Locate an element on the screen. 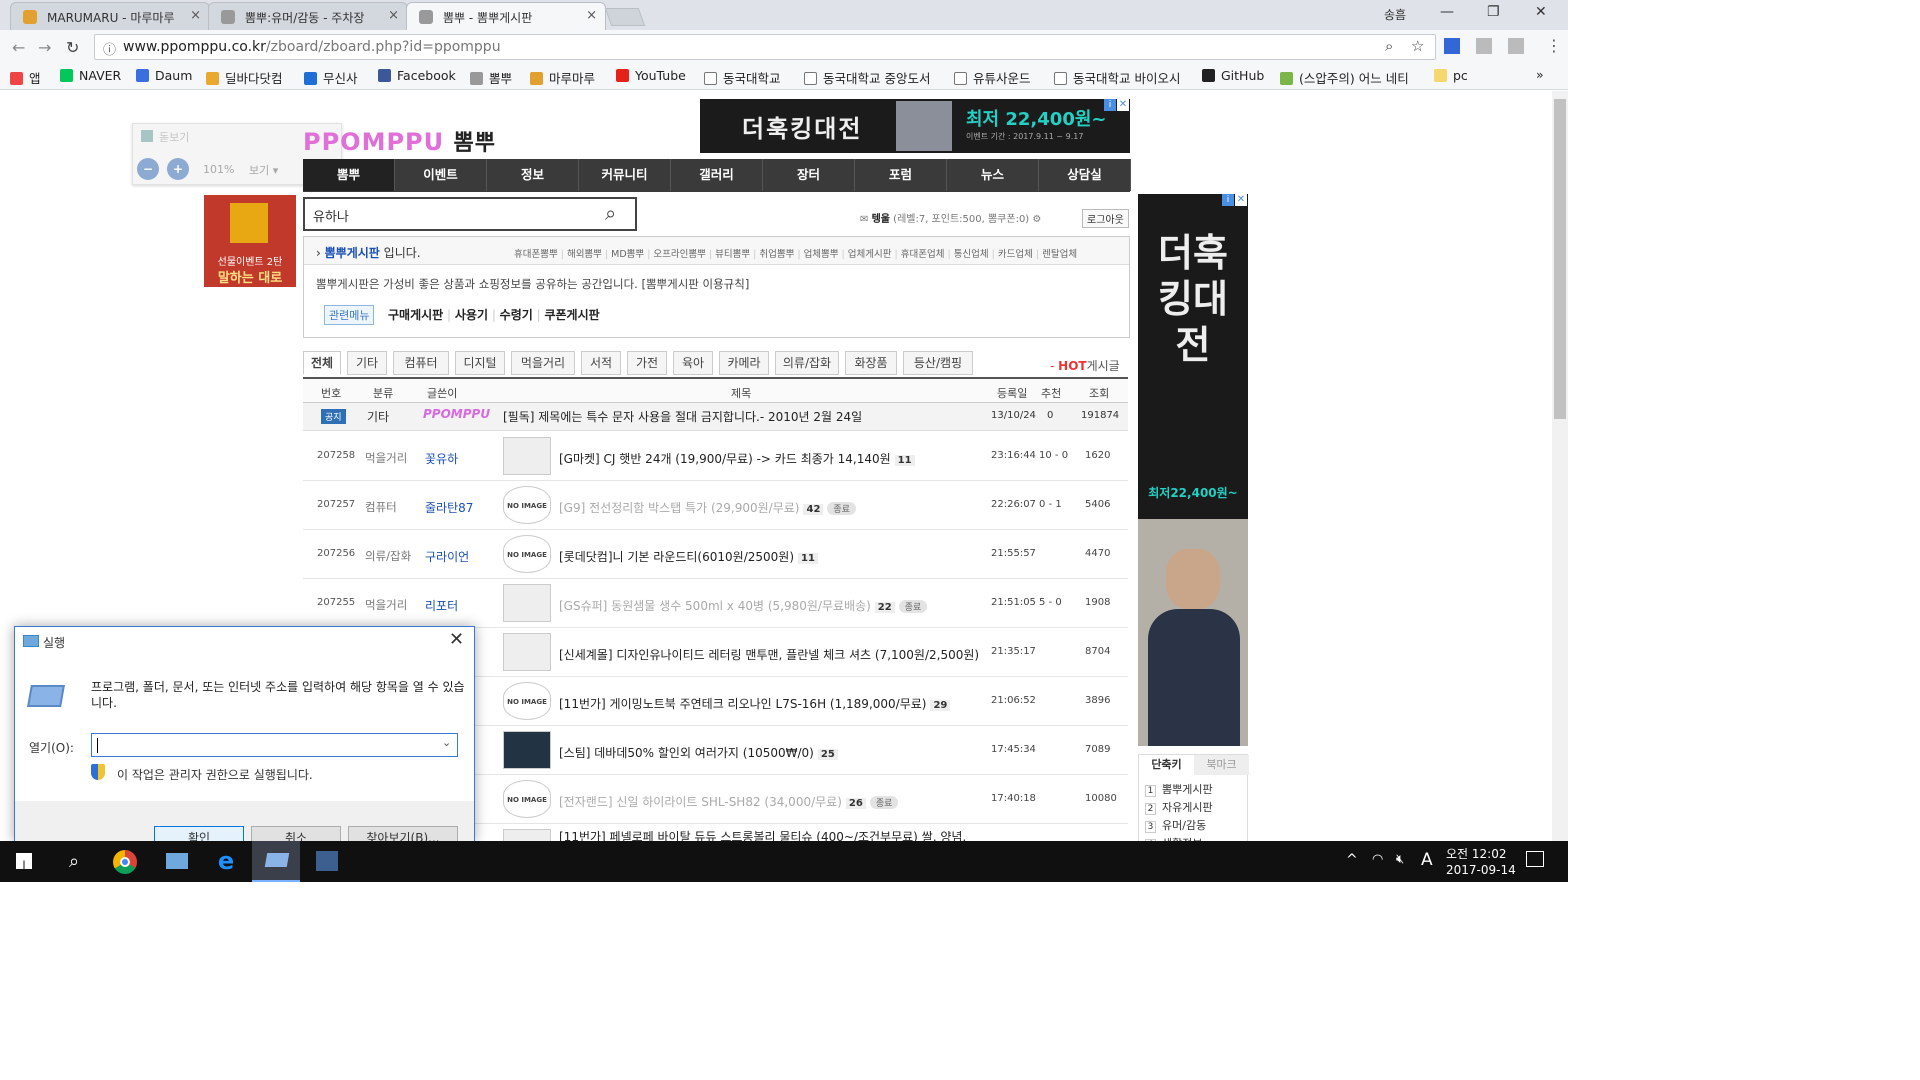 This screenshot has height=1080, width=1920. board-link: 업체뽐뿌 is located at coordinates (821, 254).